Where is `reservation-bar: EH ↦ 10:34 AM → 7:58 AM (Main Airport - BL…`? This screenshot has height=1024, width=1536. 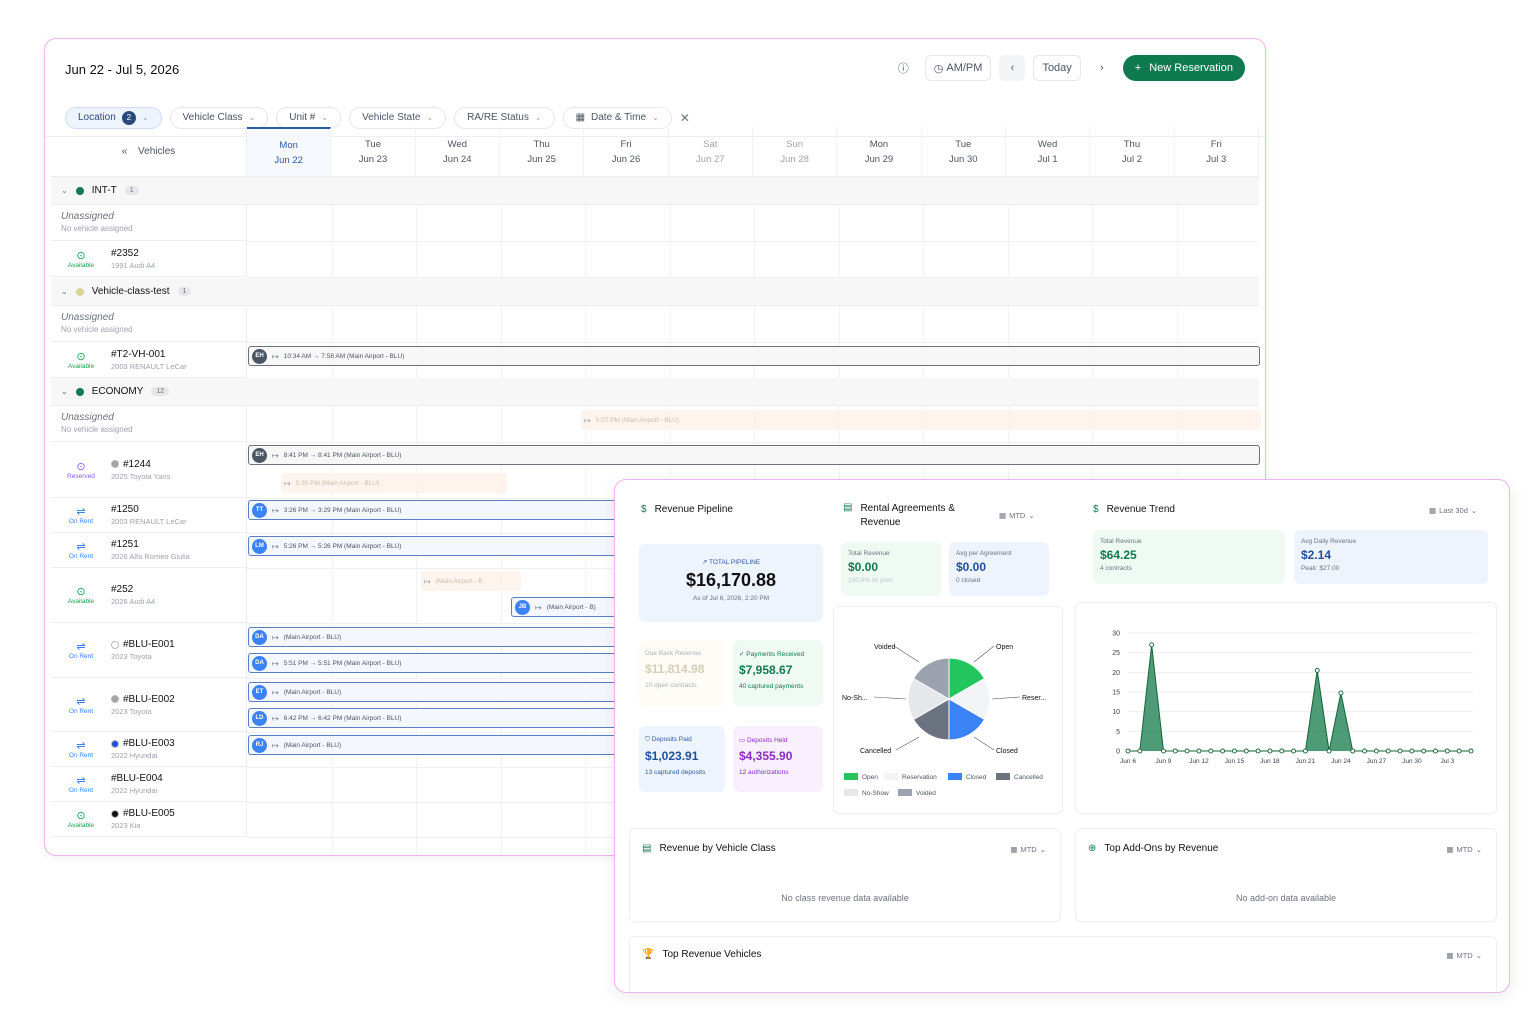 reservation-bar: EH ↦ 10:34 AM → 7:58 AM (Main Airport - BL… is located at coordinates (754, 356).